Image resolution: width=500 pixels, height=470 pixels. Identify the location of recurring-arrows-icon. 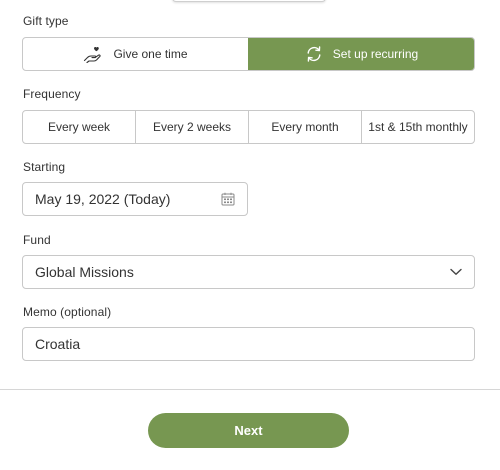
(314, 54).